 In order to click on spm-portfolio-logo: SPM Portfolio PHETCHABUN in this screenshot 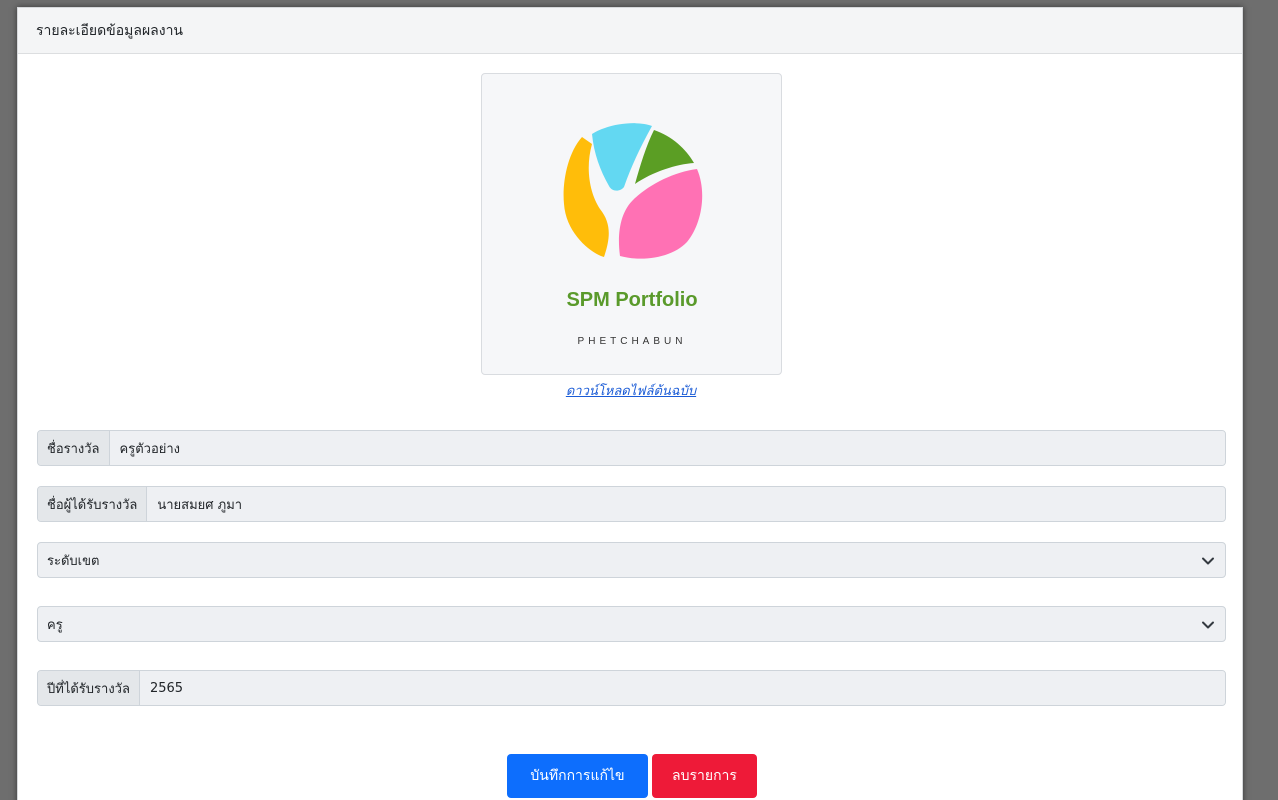, I will do `click(633, 235)`.